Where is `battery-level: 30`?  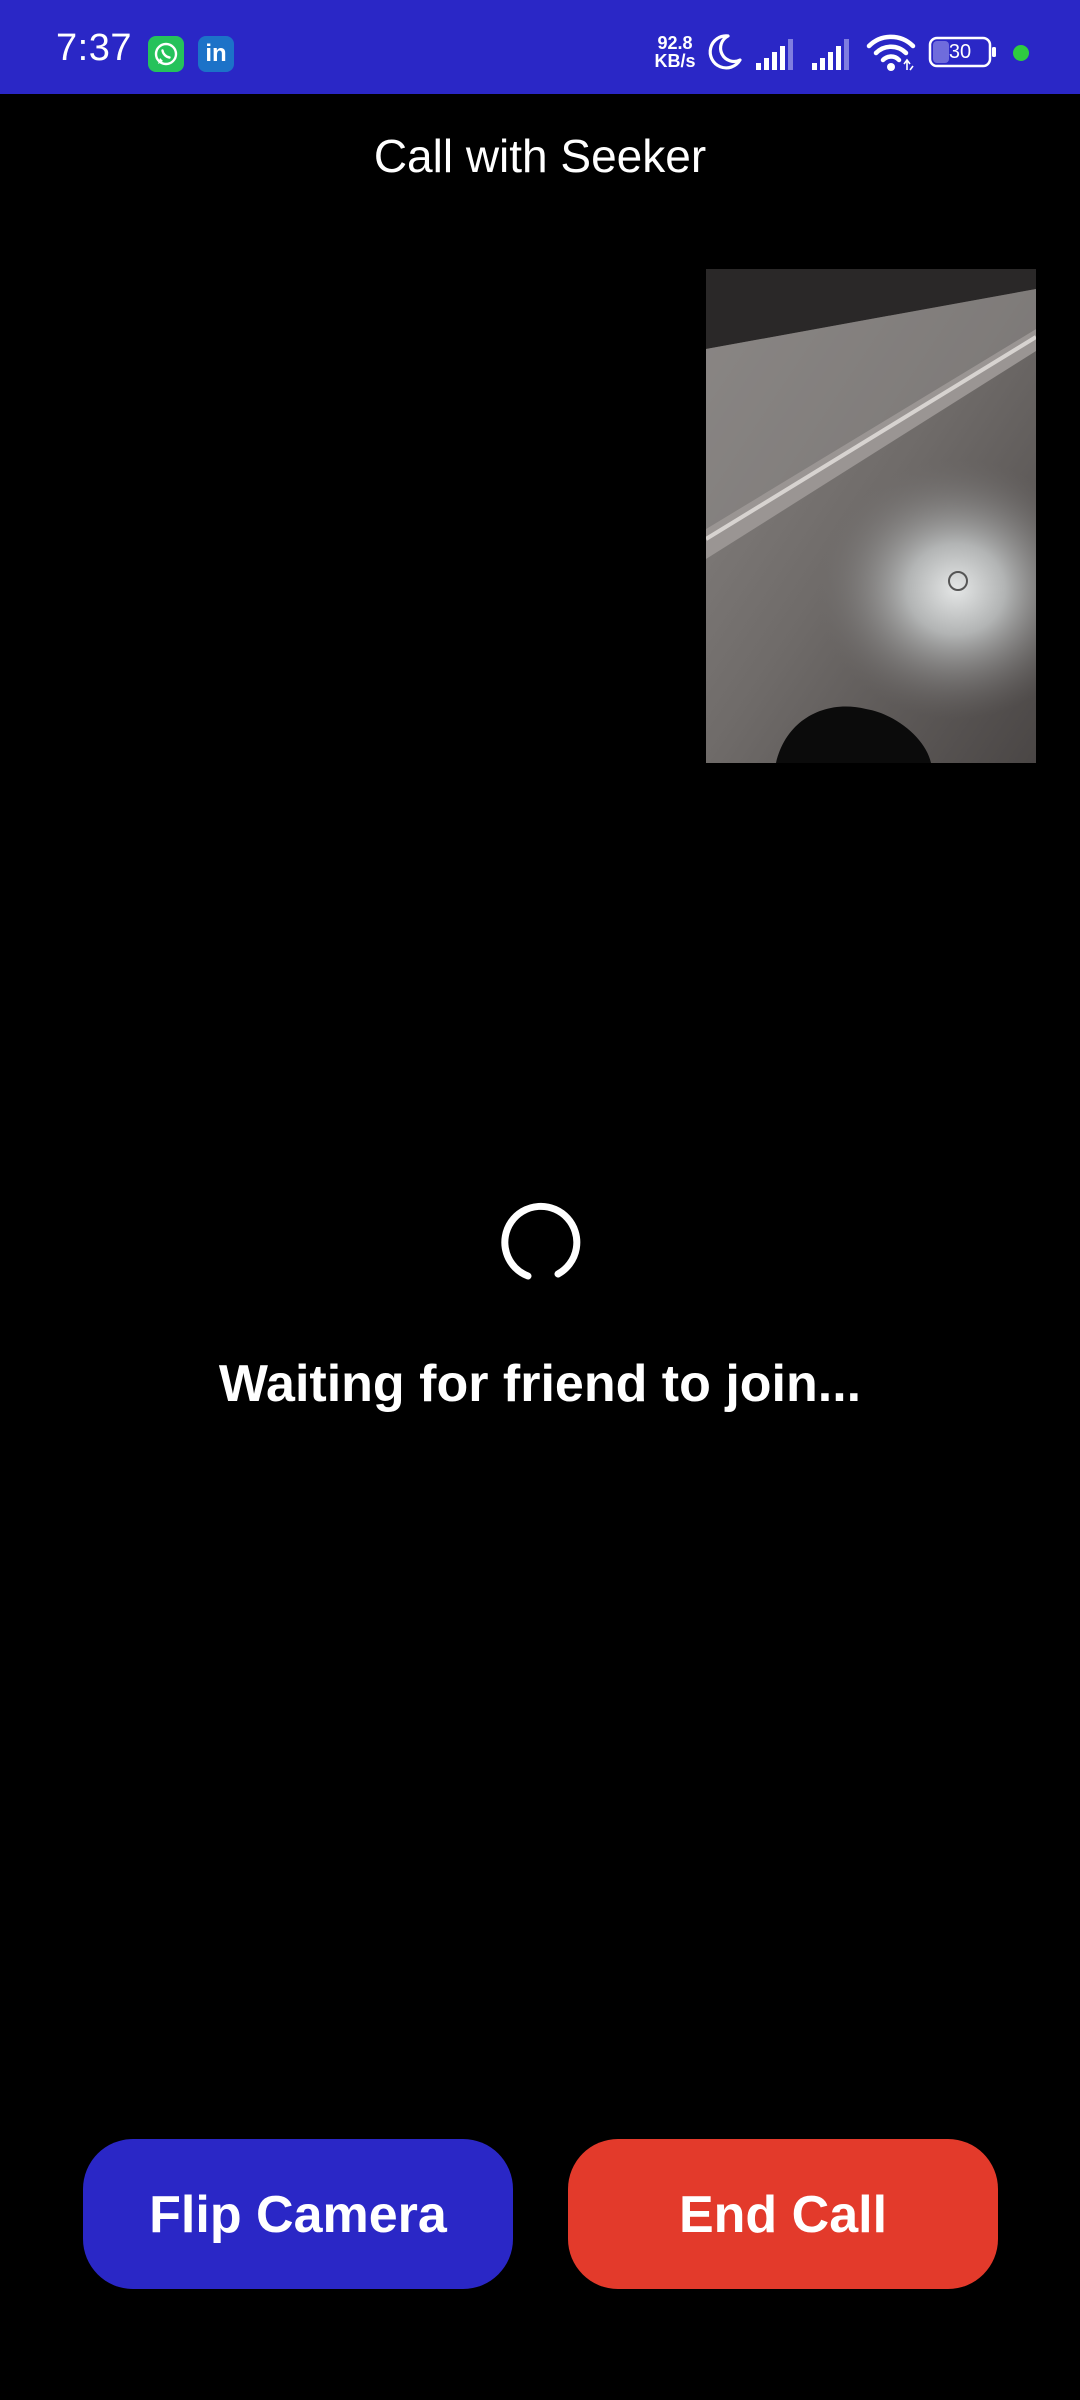
battery-level: 30 is located at coordinates (960, 52).